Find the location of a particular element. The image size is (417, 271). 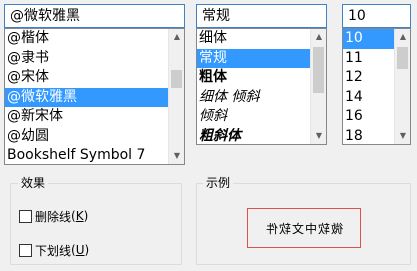

font-list-item: @微软雅黑 is located at coordinates (86, 97).